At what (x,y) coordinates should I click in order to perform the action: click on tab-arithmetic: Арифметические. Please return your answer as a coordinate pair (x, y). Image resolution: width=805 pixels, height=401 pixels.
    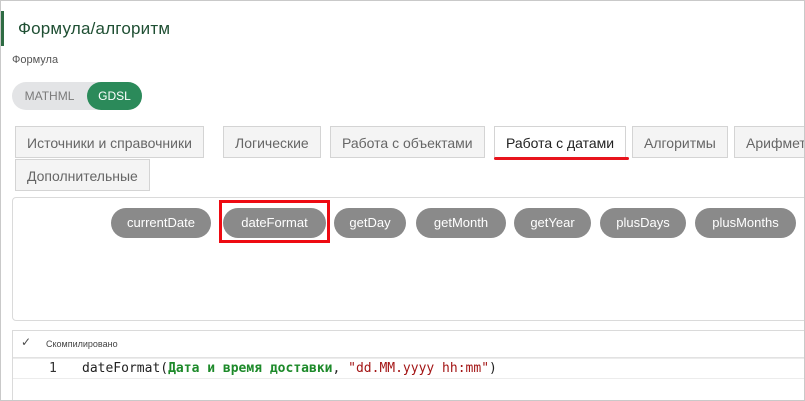
    Looking at the image, I should click on (769, 142).